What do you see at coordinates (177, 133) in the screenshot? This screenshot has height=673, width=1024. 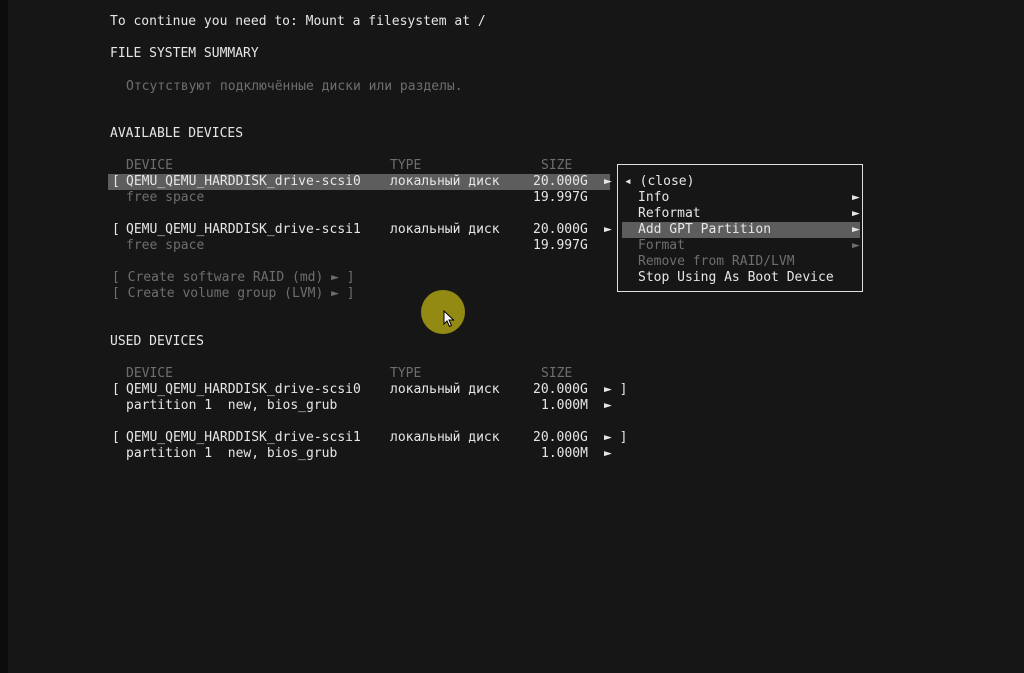 I see `available-devices-title: AVAILABLE DEVICES` at bounding box center [177, 133].